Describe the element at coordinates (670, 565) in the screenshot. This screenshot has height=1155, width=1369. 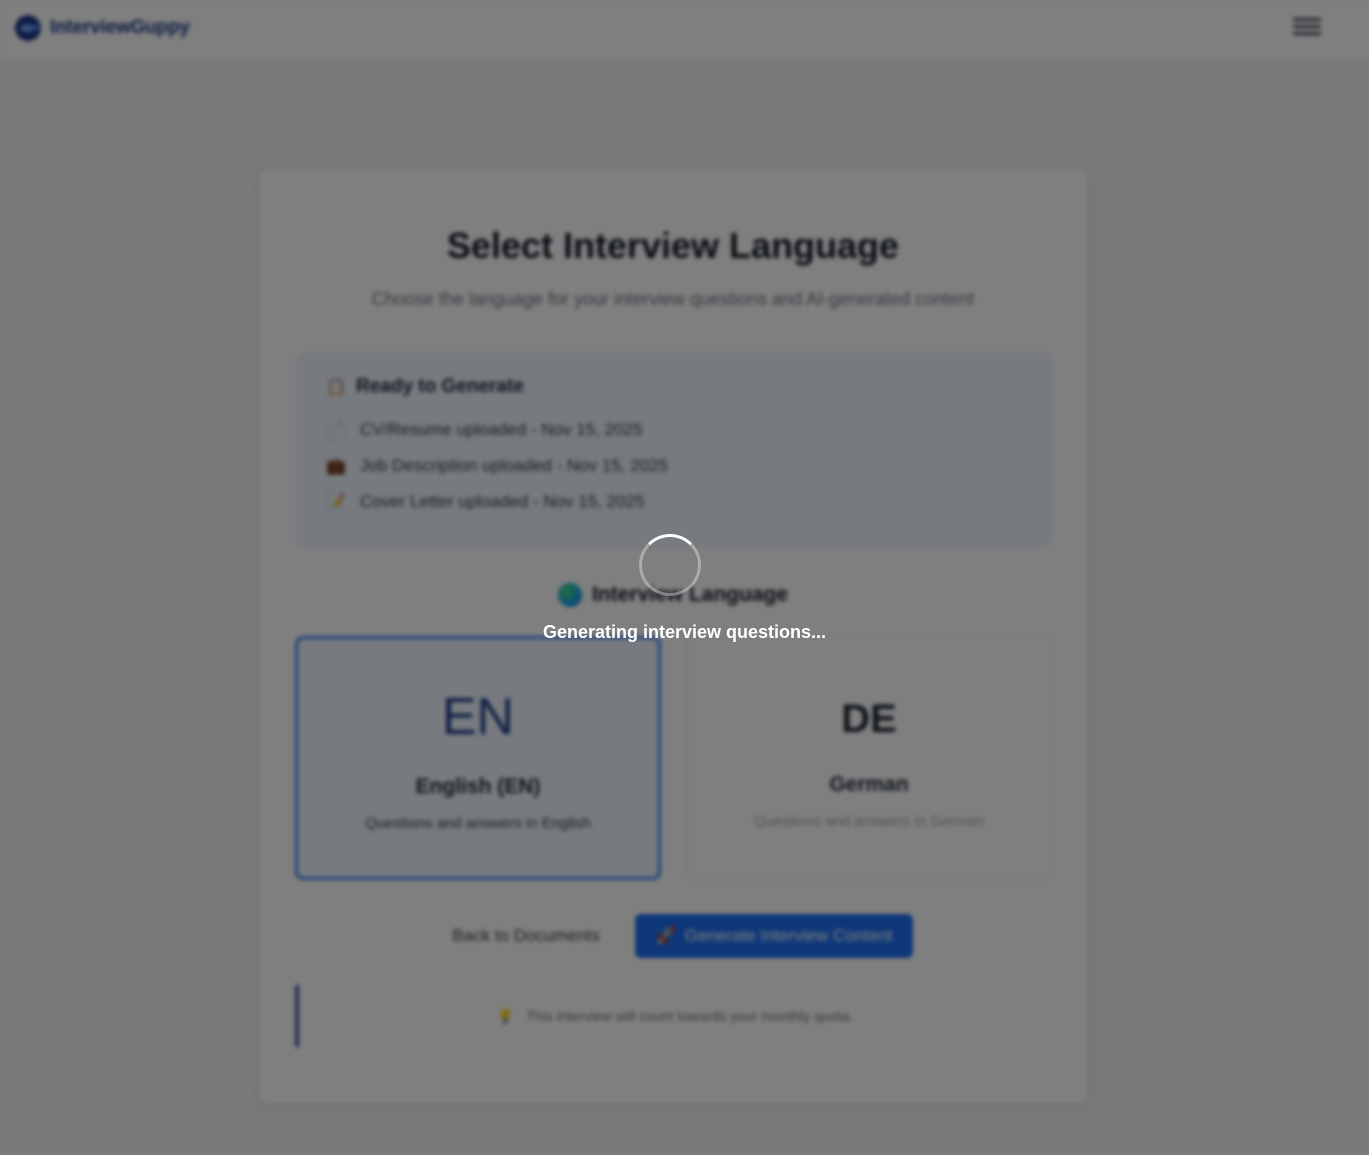
I see `loading-spinner-icon` at that location.